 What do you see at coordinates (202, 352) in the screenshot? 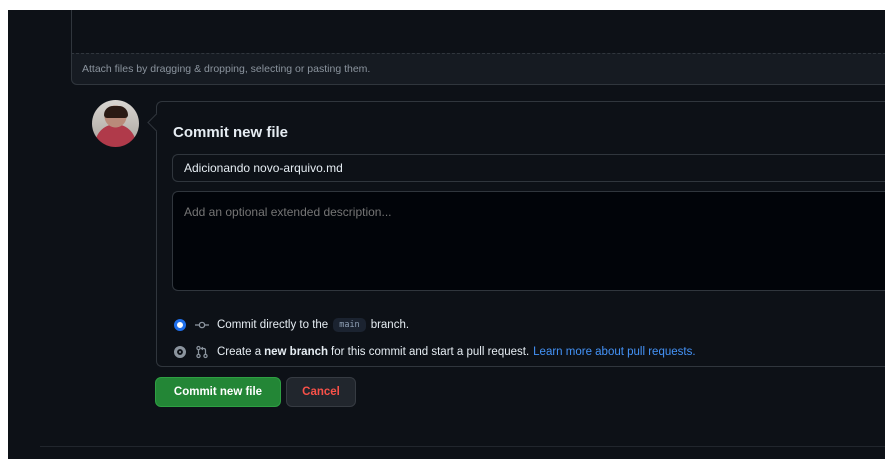
I see `git-pull-request-icon` at bounding box center [202, 352].